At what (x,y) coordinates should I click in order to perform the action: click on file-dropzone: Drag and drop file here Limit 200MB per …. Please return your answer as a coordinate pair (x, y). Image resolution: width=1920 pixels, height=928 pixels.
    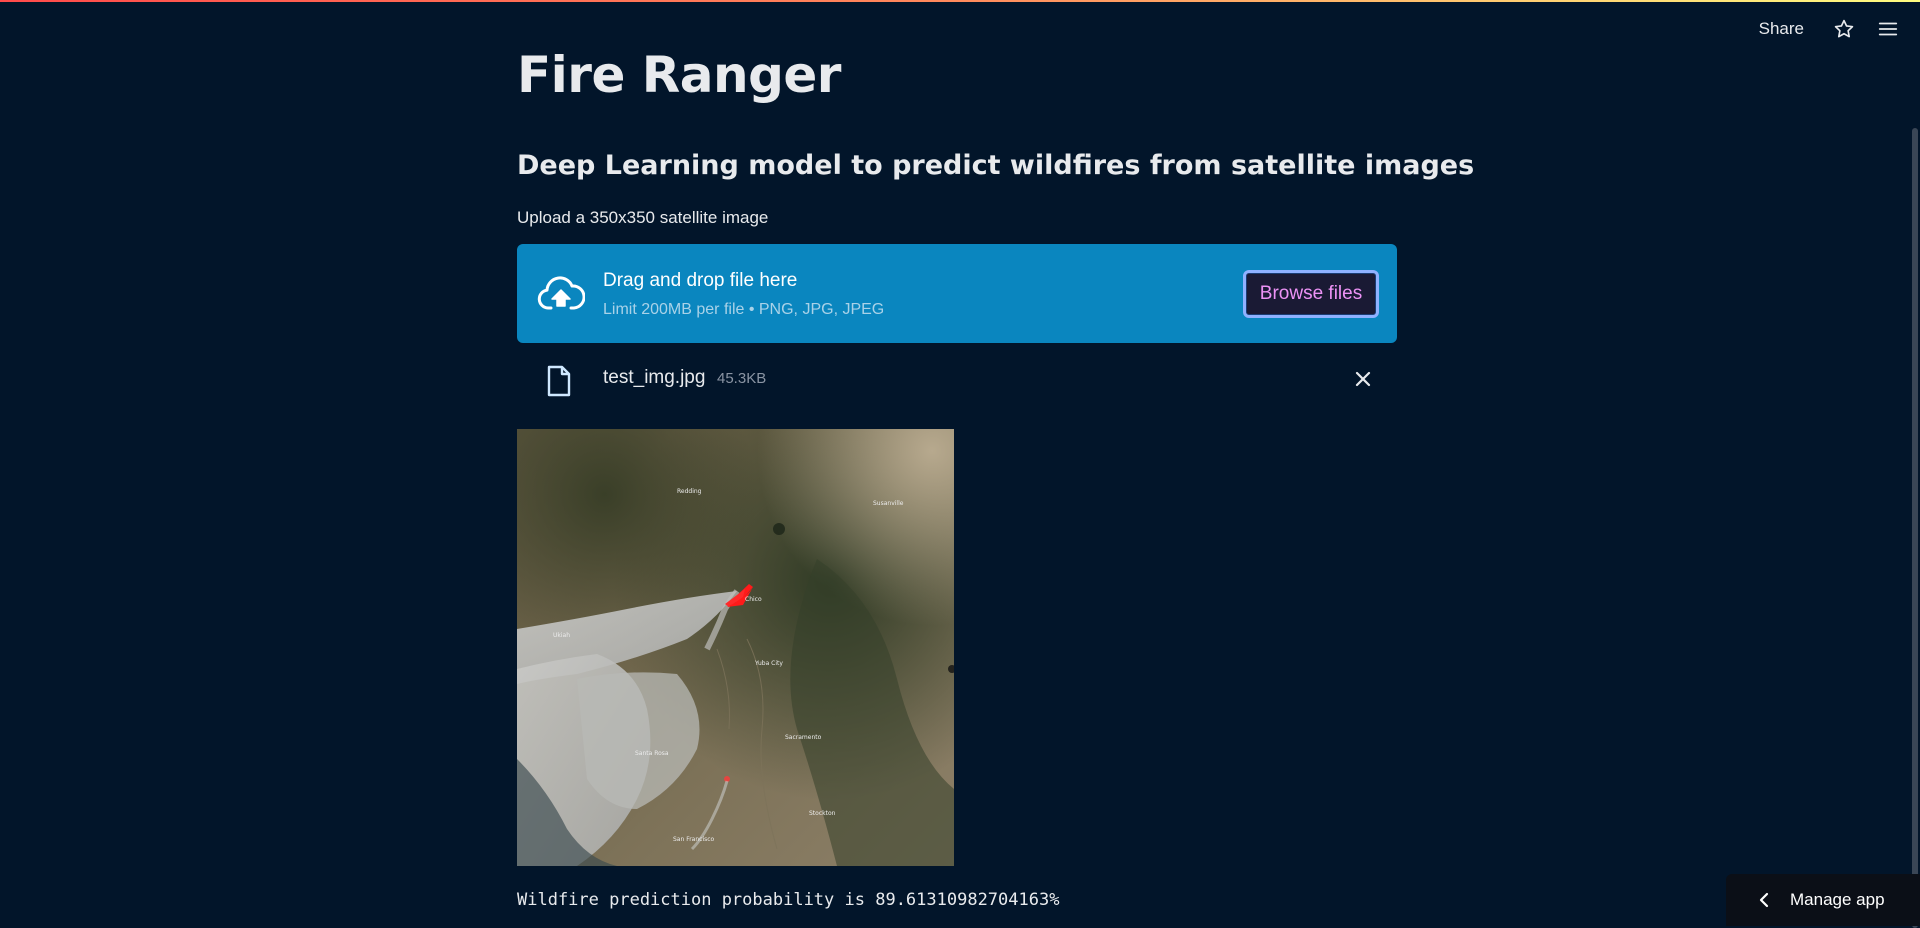
    Looking at the image, I should click on (957, 293).